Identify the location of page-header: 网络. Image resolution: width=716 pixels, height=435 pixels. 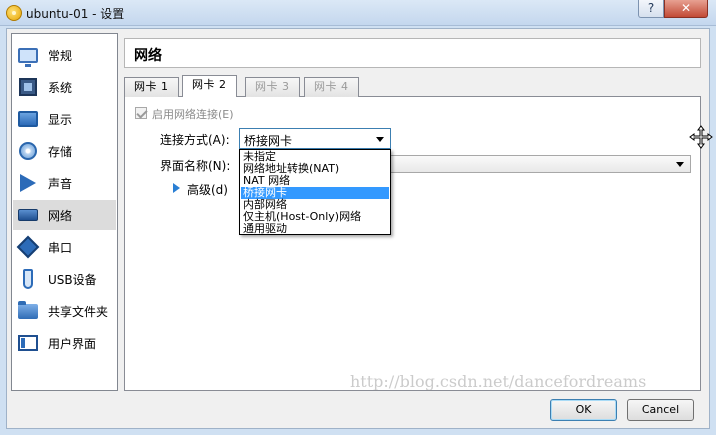
(412, 53).